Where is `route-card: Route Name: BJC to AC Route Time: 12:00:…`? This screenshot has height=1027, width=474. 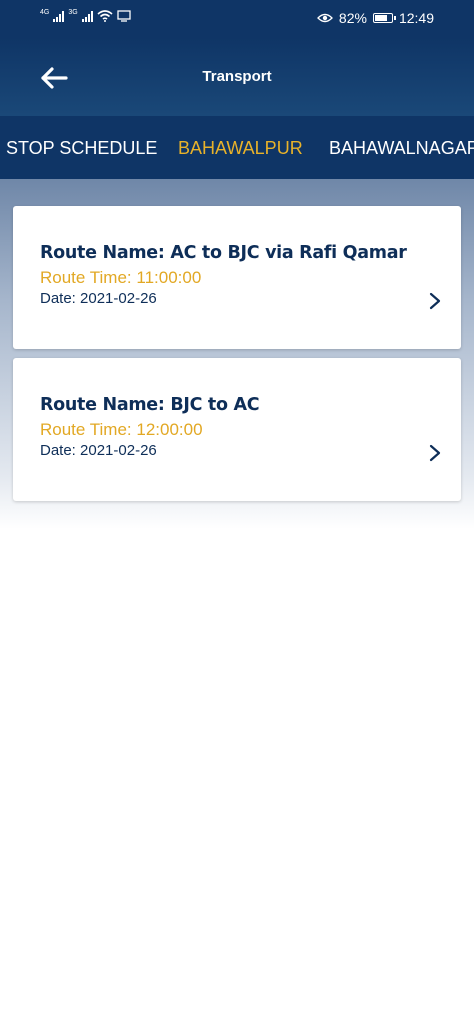 route-card: Route Name: BJC to AC Route Time: 12:00:… is located at coordinates (237, 429).